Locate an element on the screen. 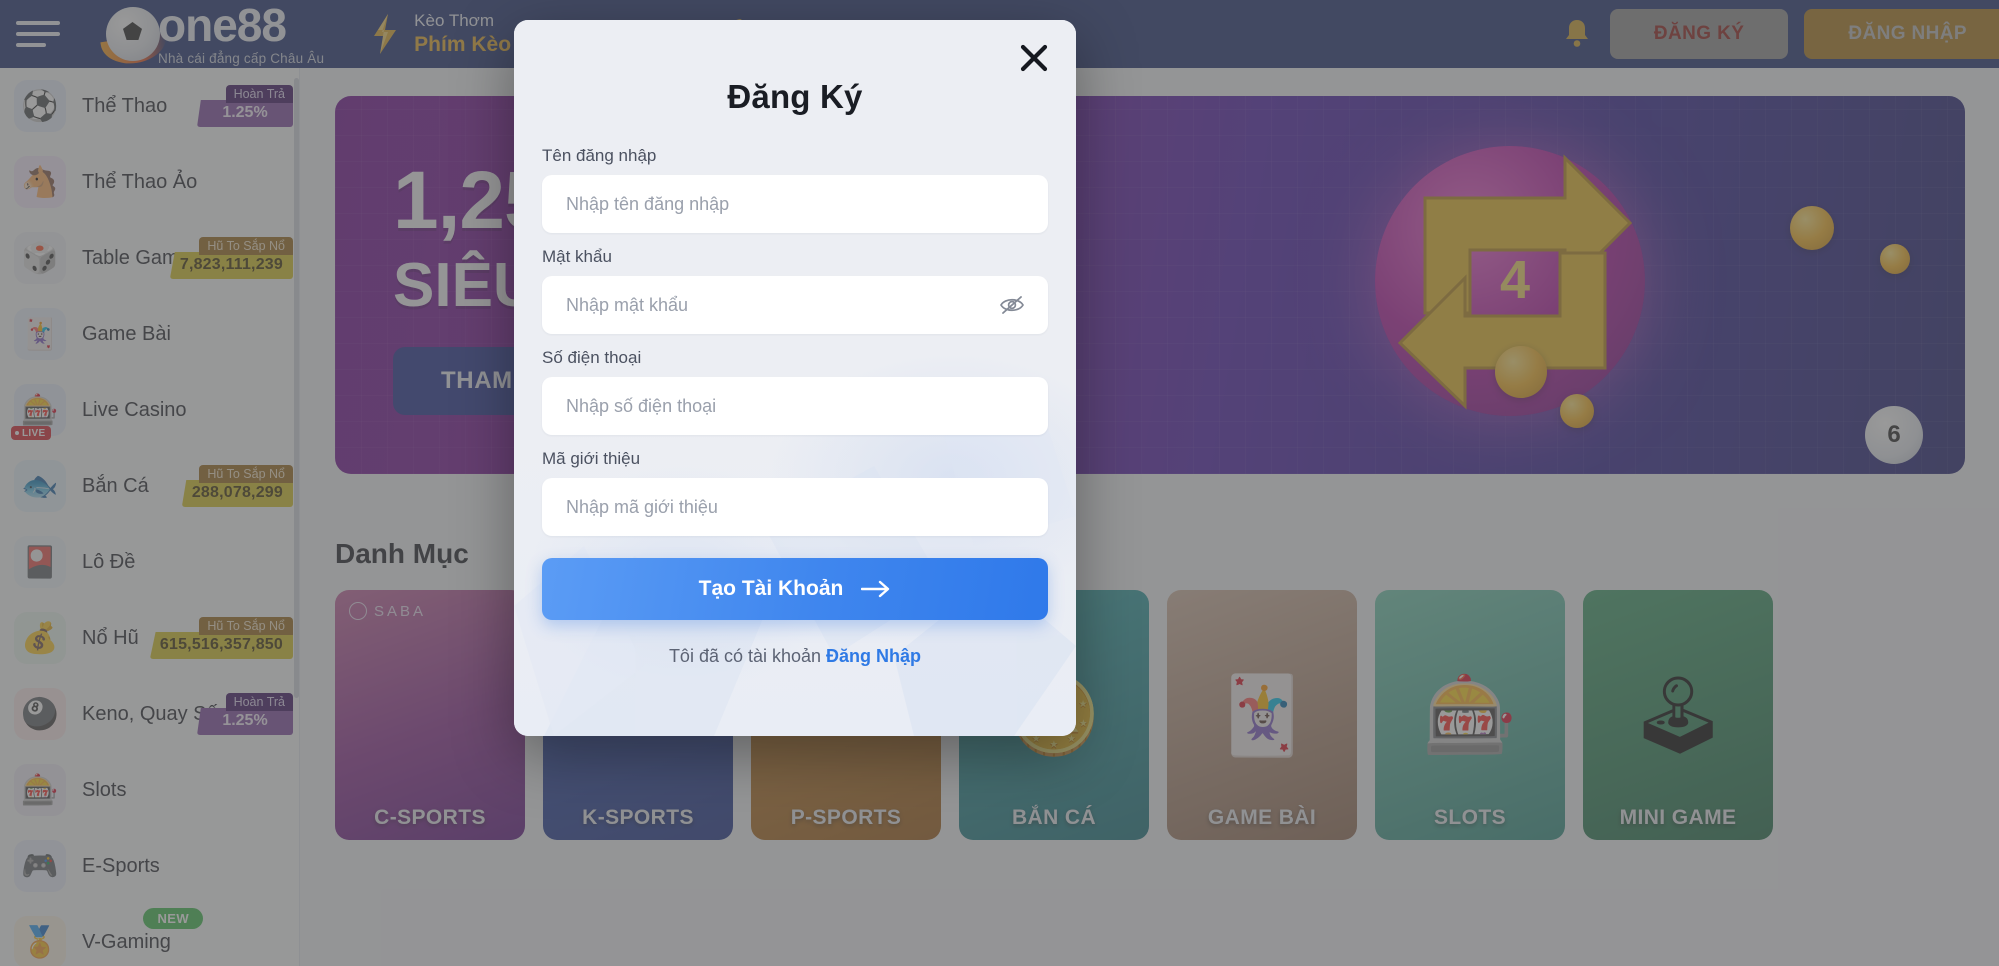 The height and width of the screenshot is (966, 1999). phone-input is located at coordinates (795, 406).